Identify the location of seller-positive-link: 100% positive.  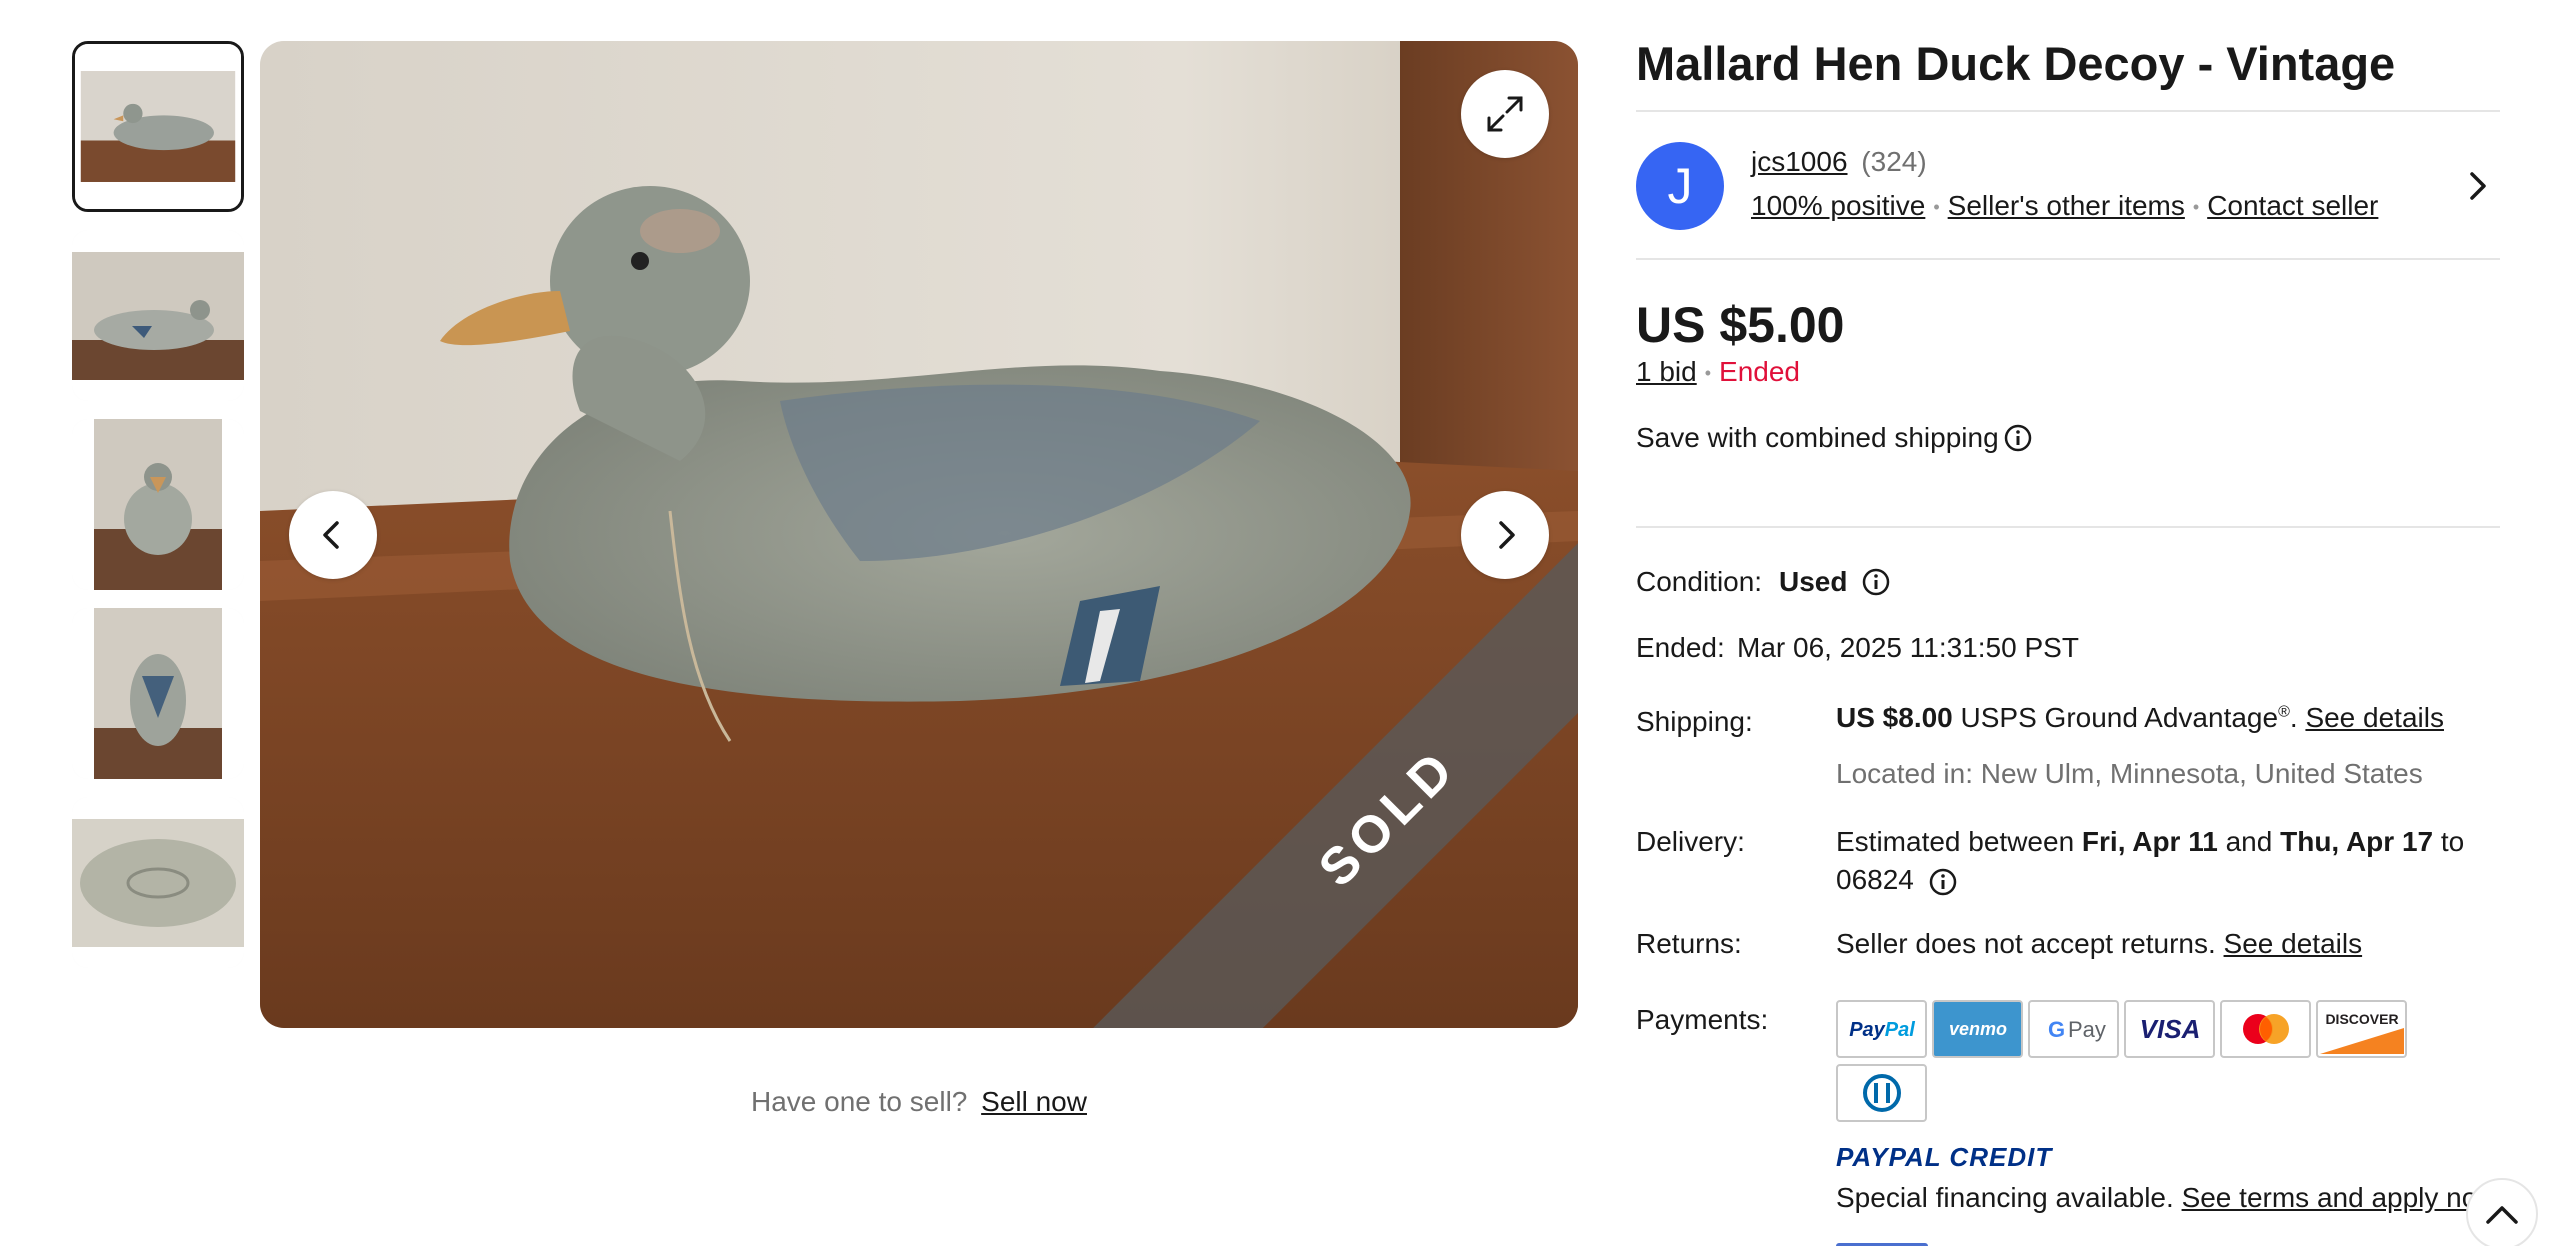
(1838, 205).